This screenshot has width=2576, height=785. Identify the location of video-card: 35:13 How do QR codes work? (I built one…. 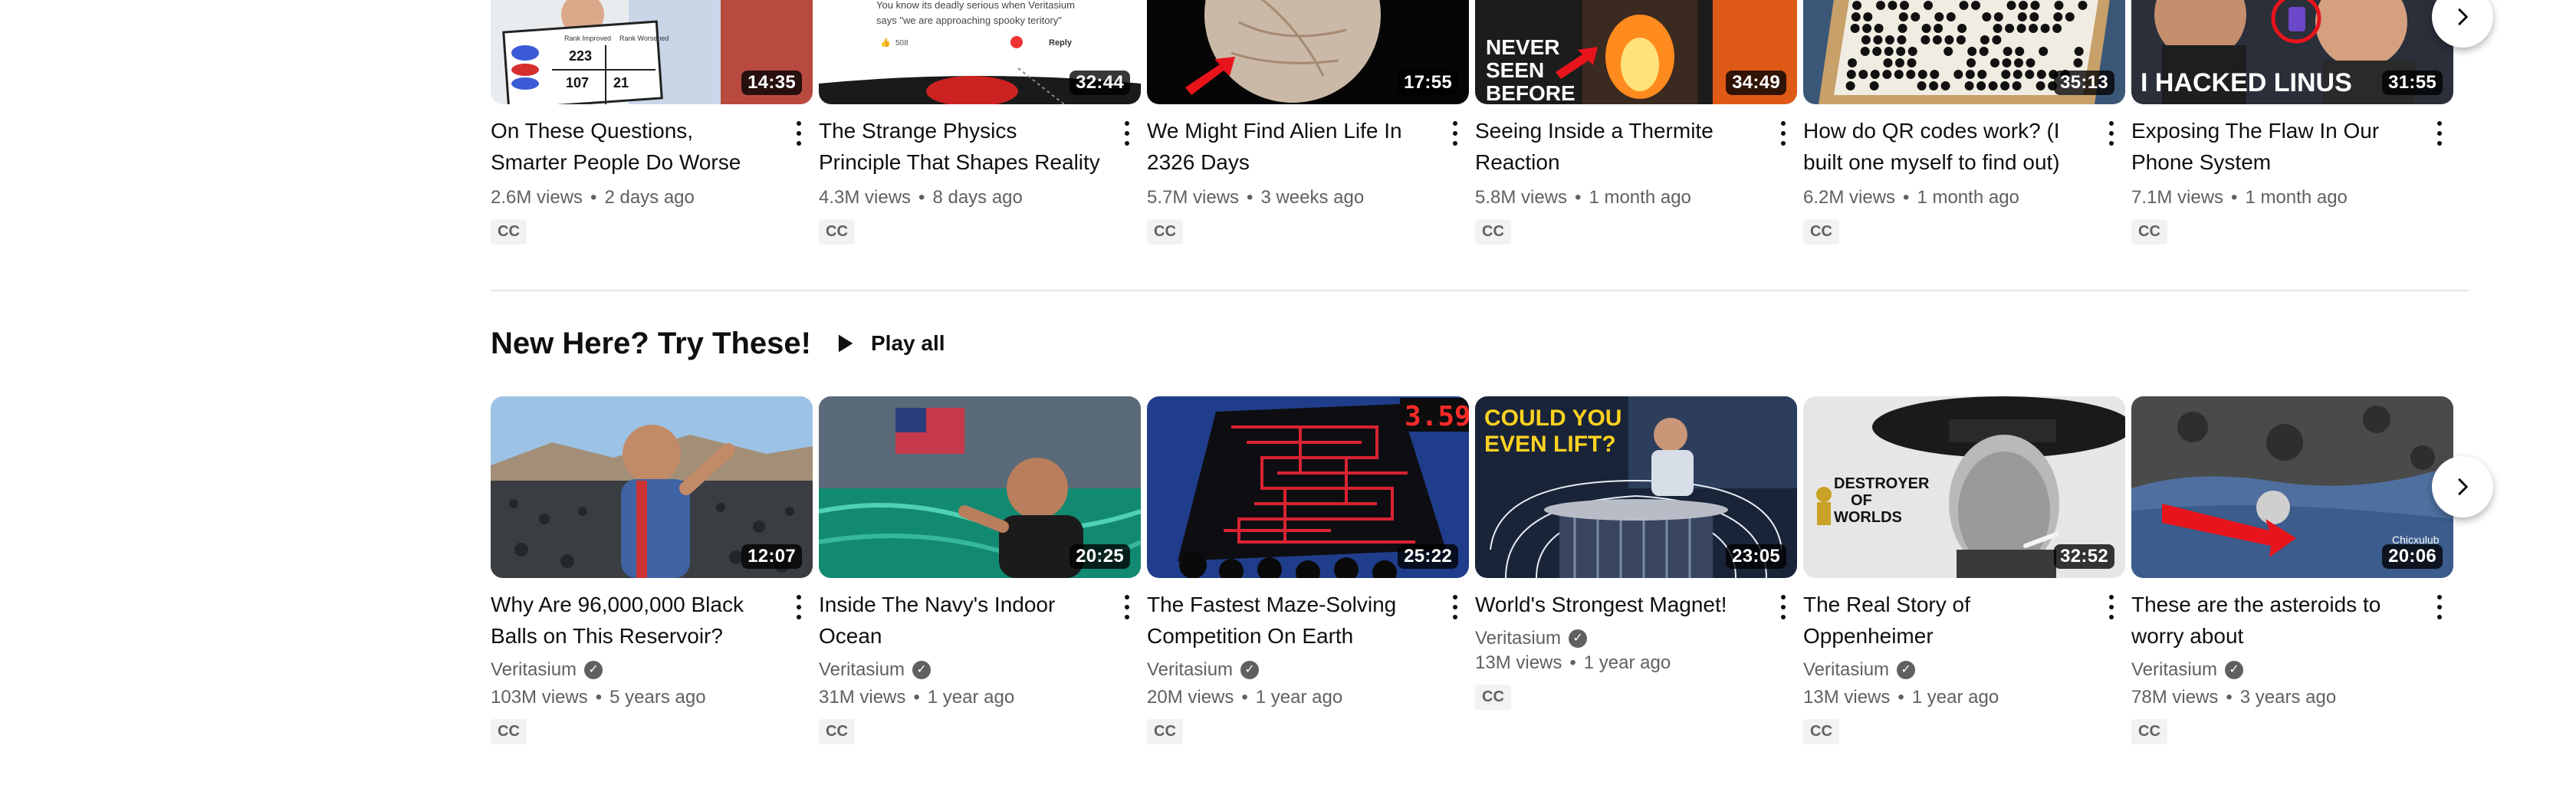
(1964, 122).